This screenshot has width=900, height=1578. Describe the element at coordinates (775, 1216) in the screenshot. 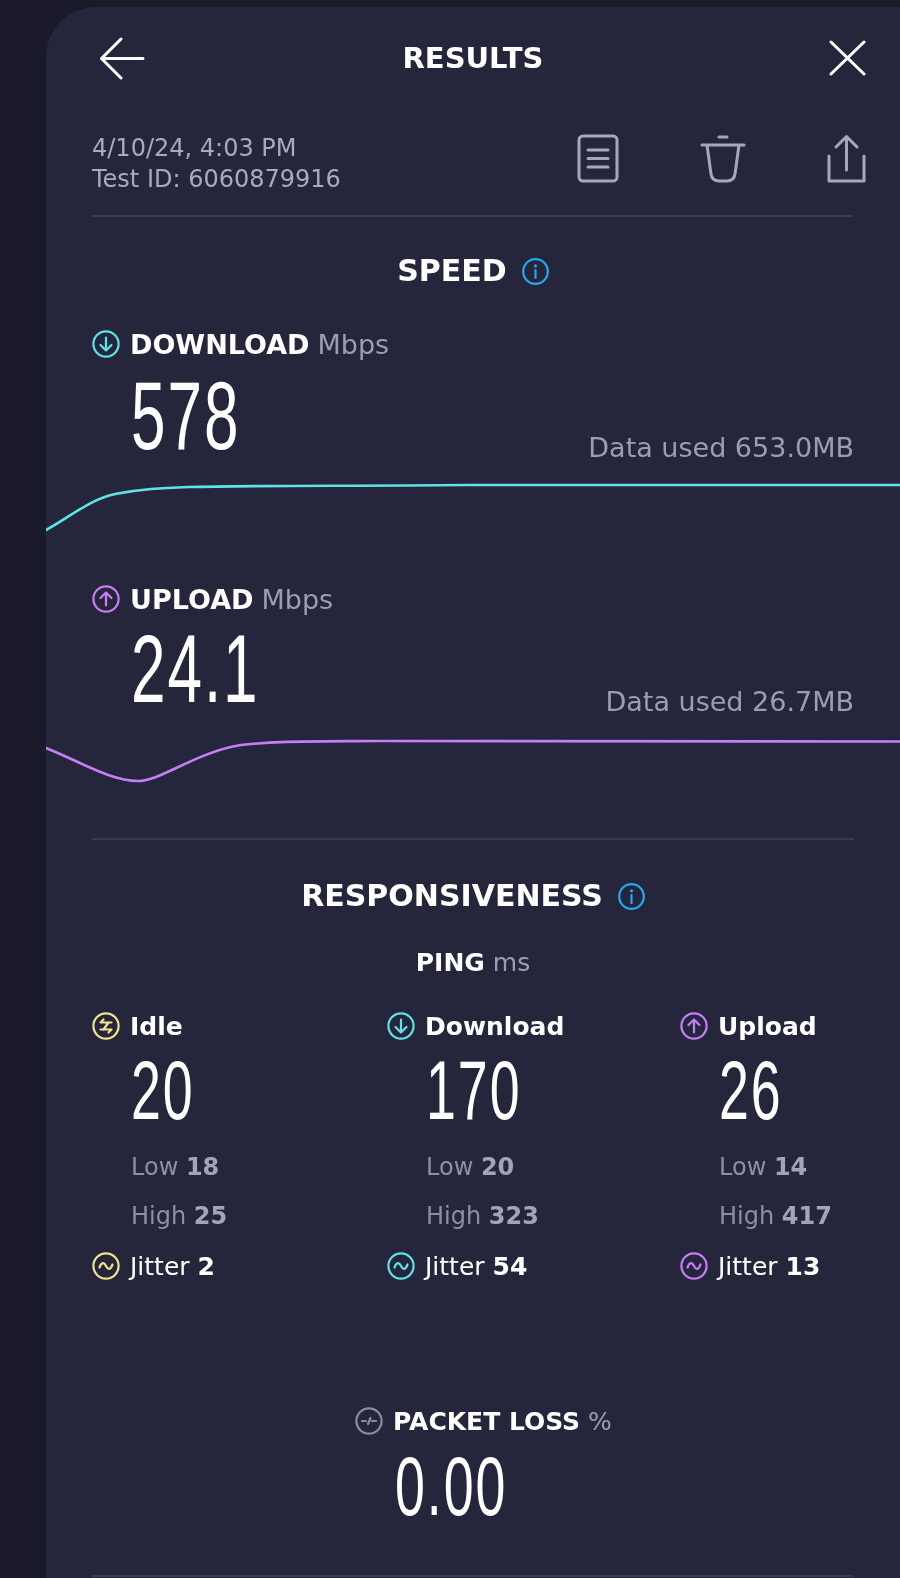

I see `high-reading: High 417` at that location.